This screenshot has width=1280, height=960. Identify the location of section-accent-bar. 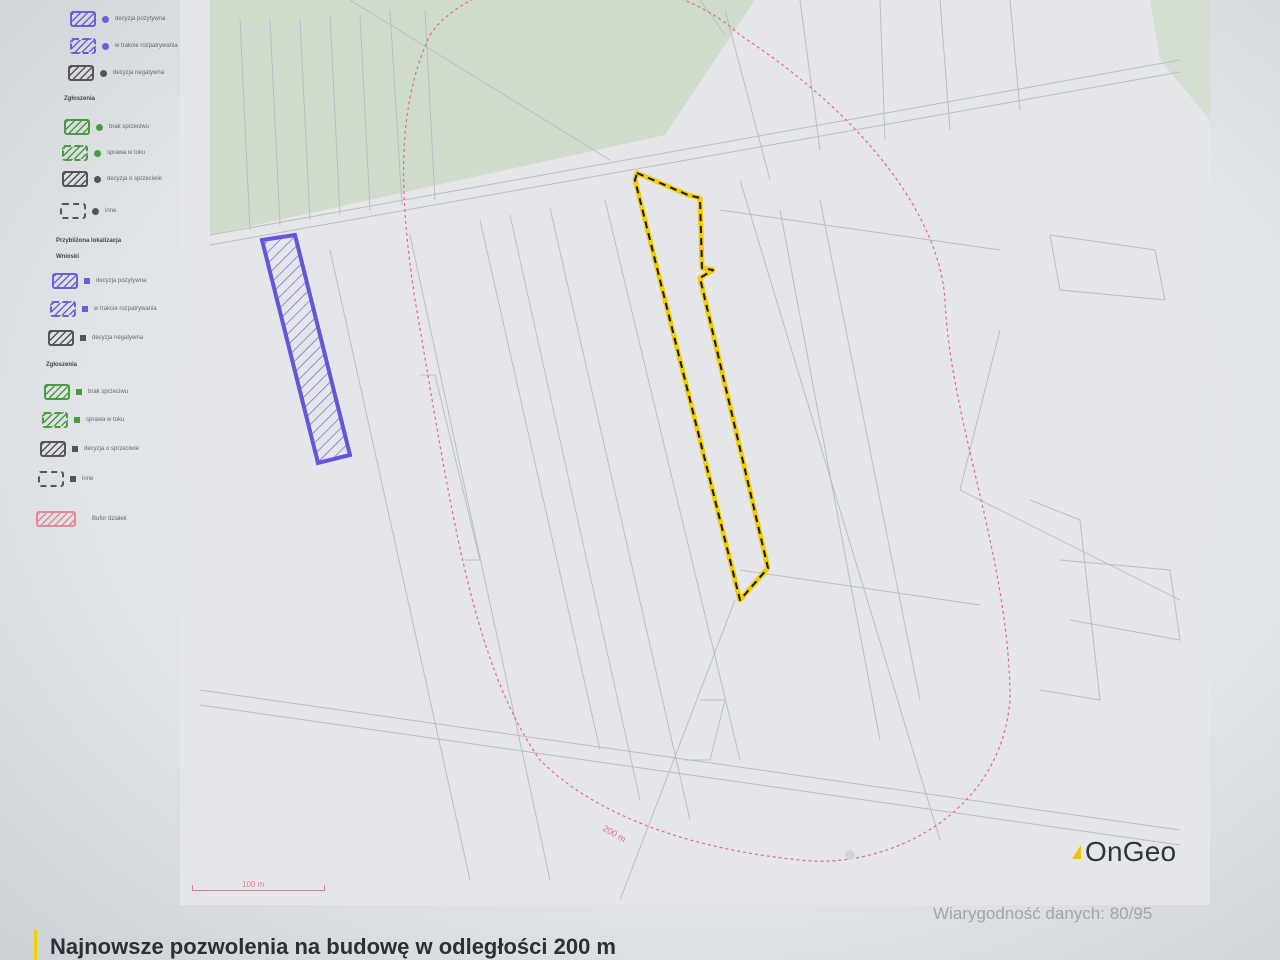
(35, 945).